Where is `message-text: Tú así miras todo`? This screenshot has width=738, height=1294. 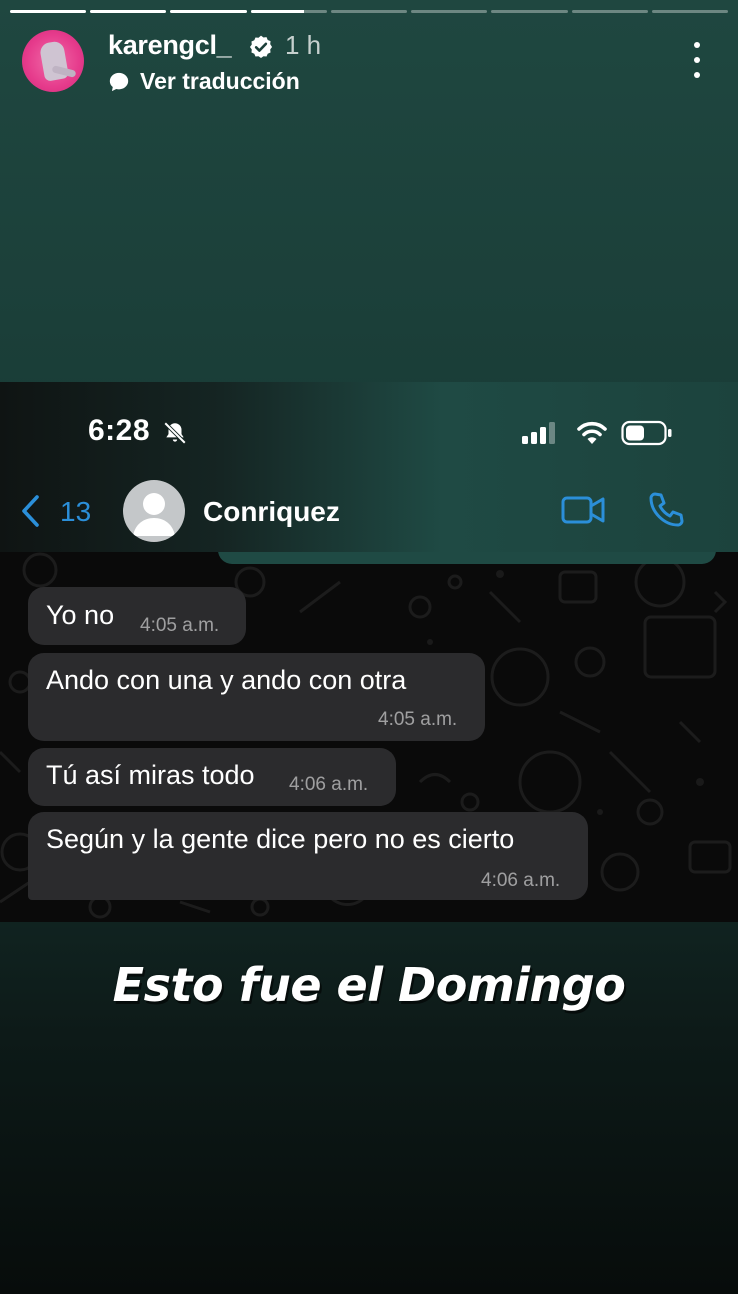 message-text: Tú así miras todo is located at coordinates (150, 775).